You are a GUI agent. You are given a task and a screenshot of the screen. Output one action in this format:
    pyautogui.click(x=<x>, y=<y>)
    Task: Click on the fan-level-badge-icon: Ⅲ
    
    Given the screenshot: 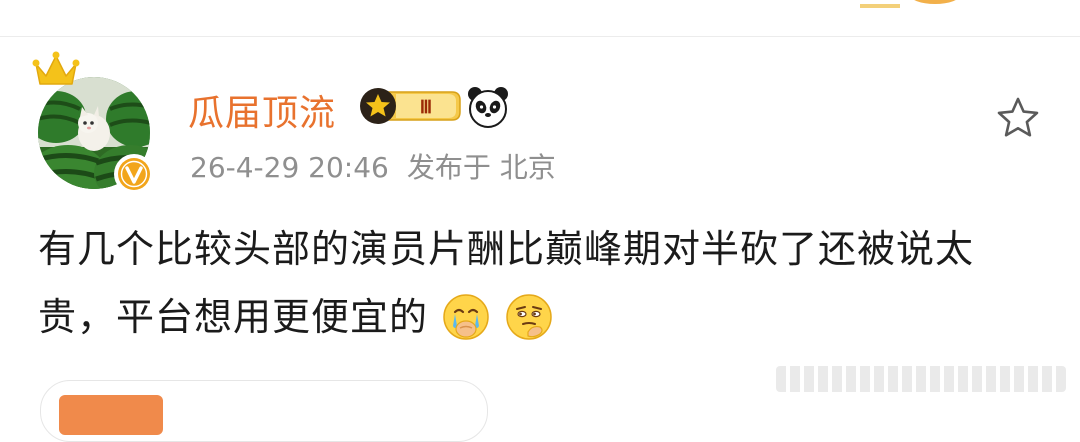 What is the action you would take?
    pyautogui.click(x=410, y=106)
    